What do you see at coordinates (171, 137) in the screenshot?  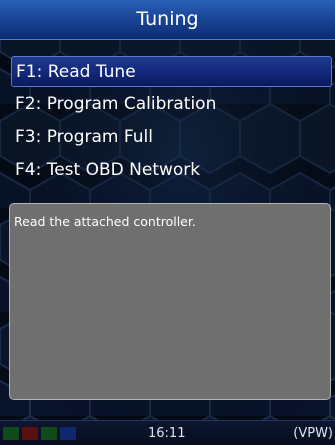 I see `menu-item-program-full: F3: Program Full` at bounding box center [171, 137].